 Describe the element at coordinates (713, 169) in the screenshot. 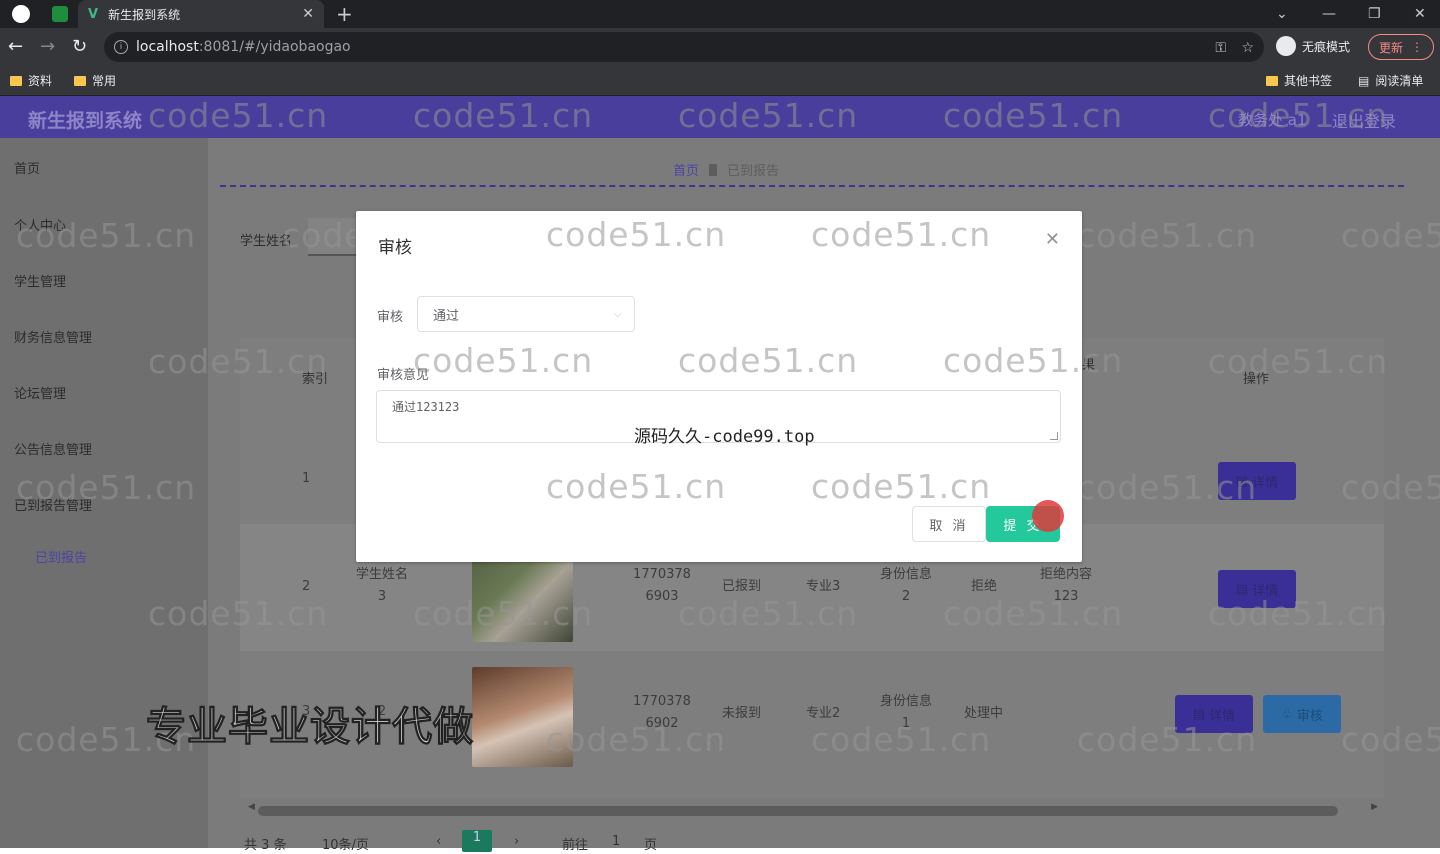

I see `breadcrumb-separator` at that location.